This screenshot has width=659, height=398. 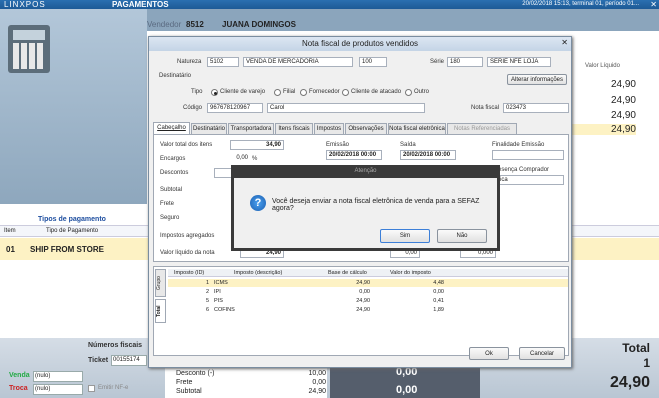 I want to click on nao-button: Não, so click(x=462, y=236).